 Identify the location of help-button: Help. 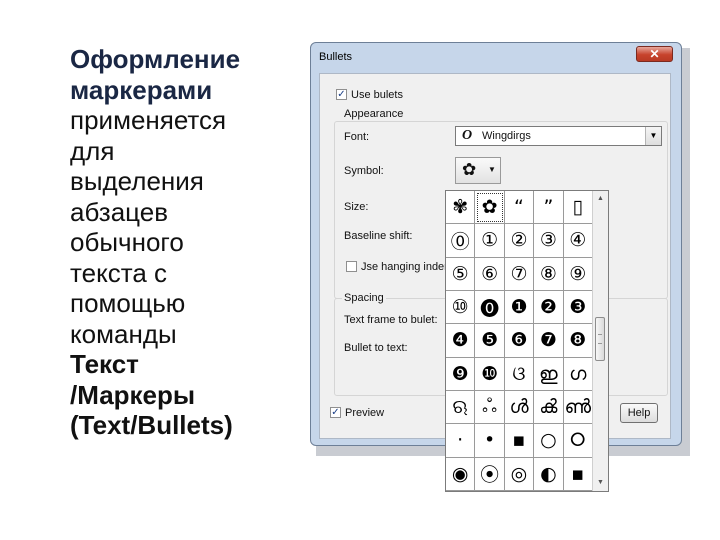
(639, 413).